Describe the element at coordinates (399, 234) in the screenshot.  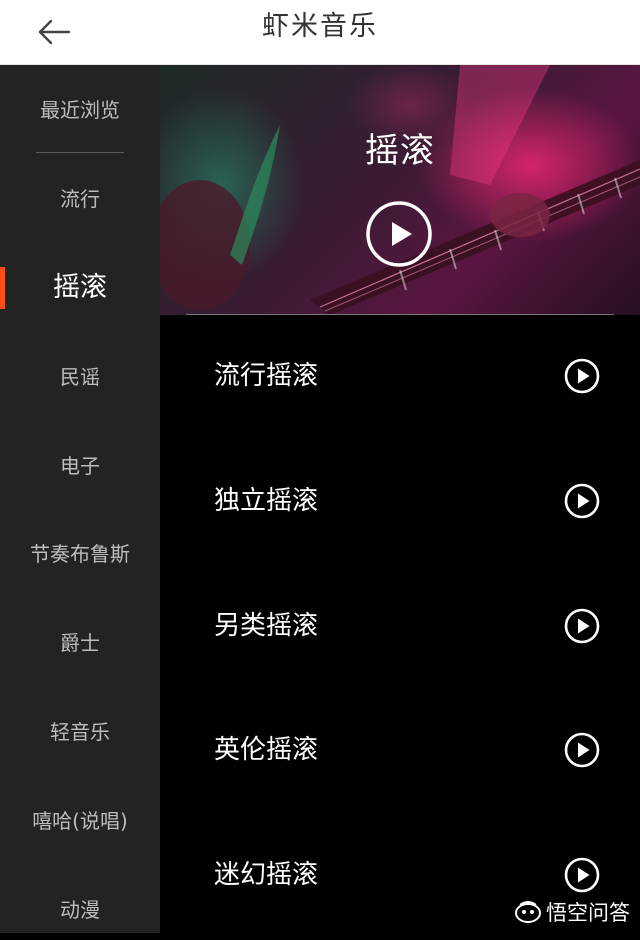
I see `play-circle-icon` at that location.